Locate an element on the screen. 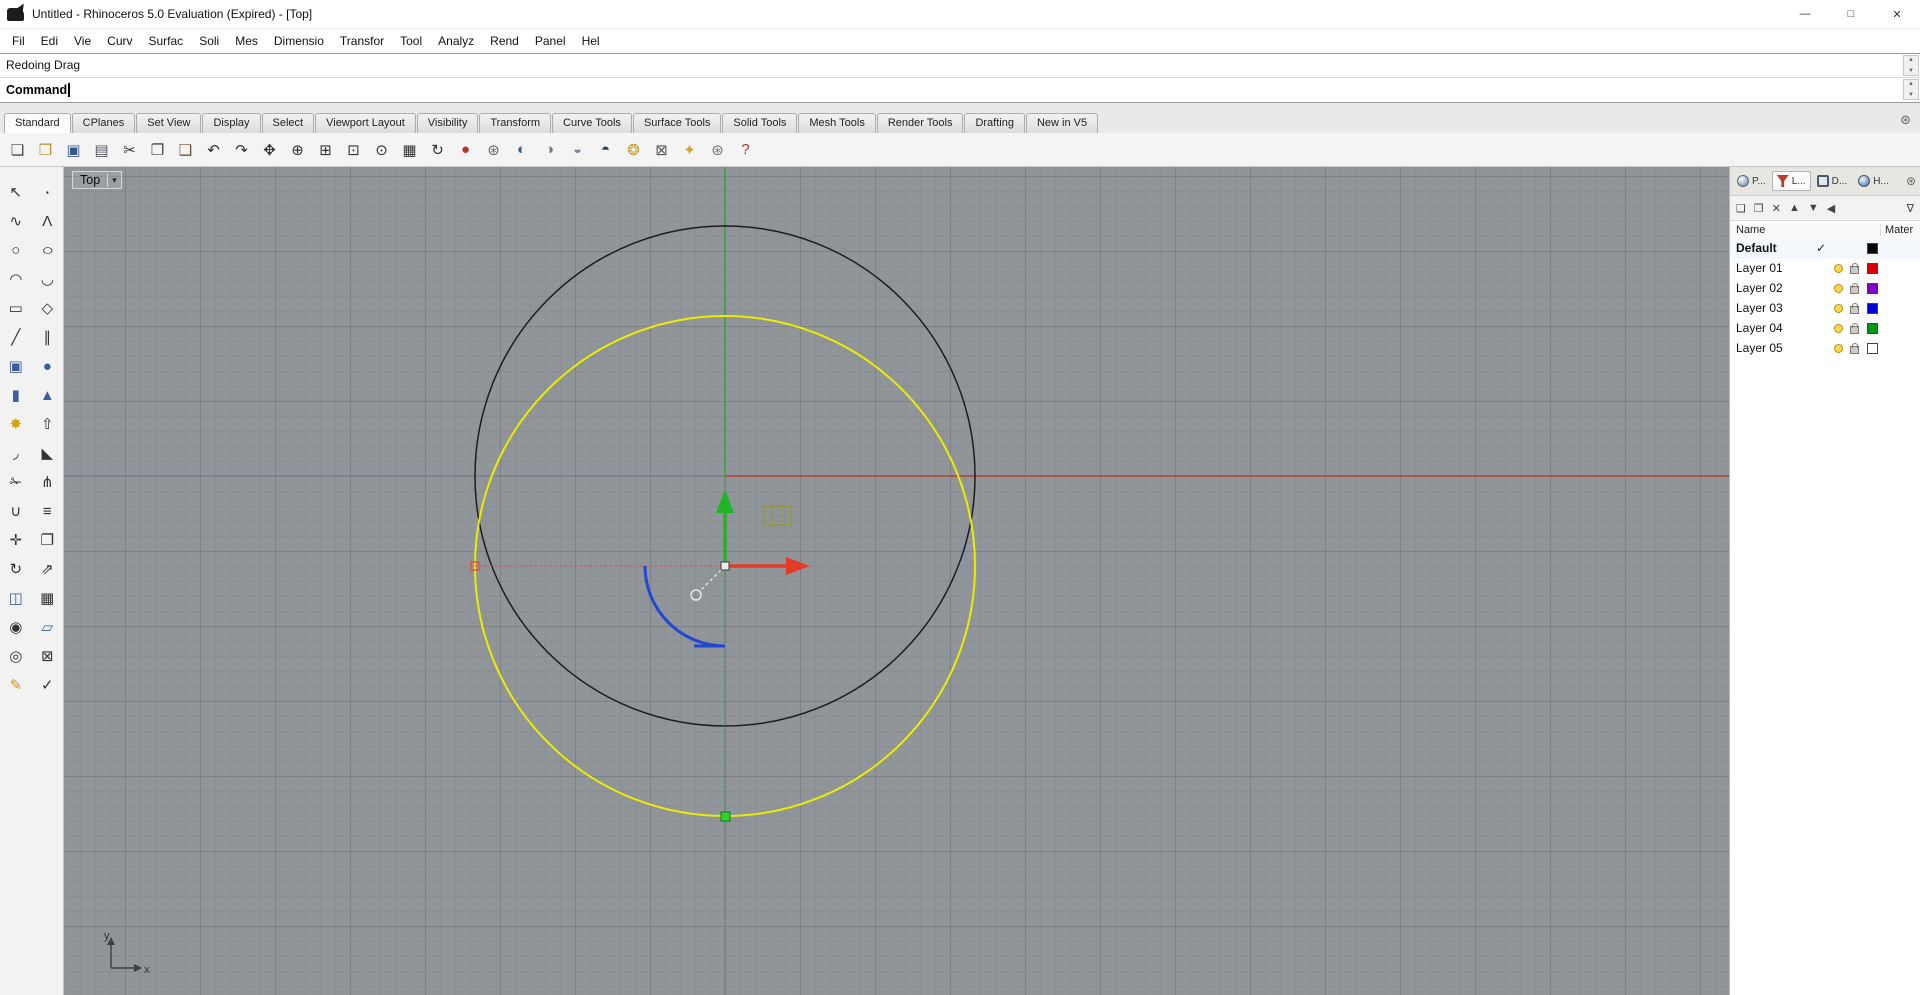 The width and height of the screenshot is (1920, 995). viewport-title: Top ▾ is located at coordinates (97, 180).